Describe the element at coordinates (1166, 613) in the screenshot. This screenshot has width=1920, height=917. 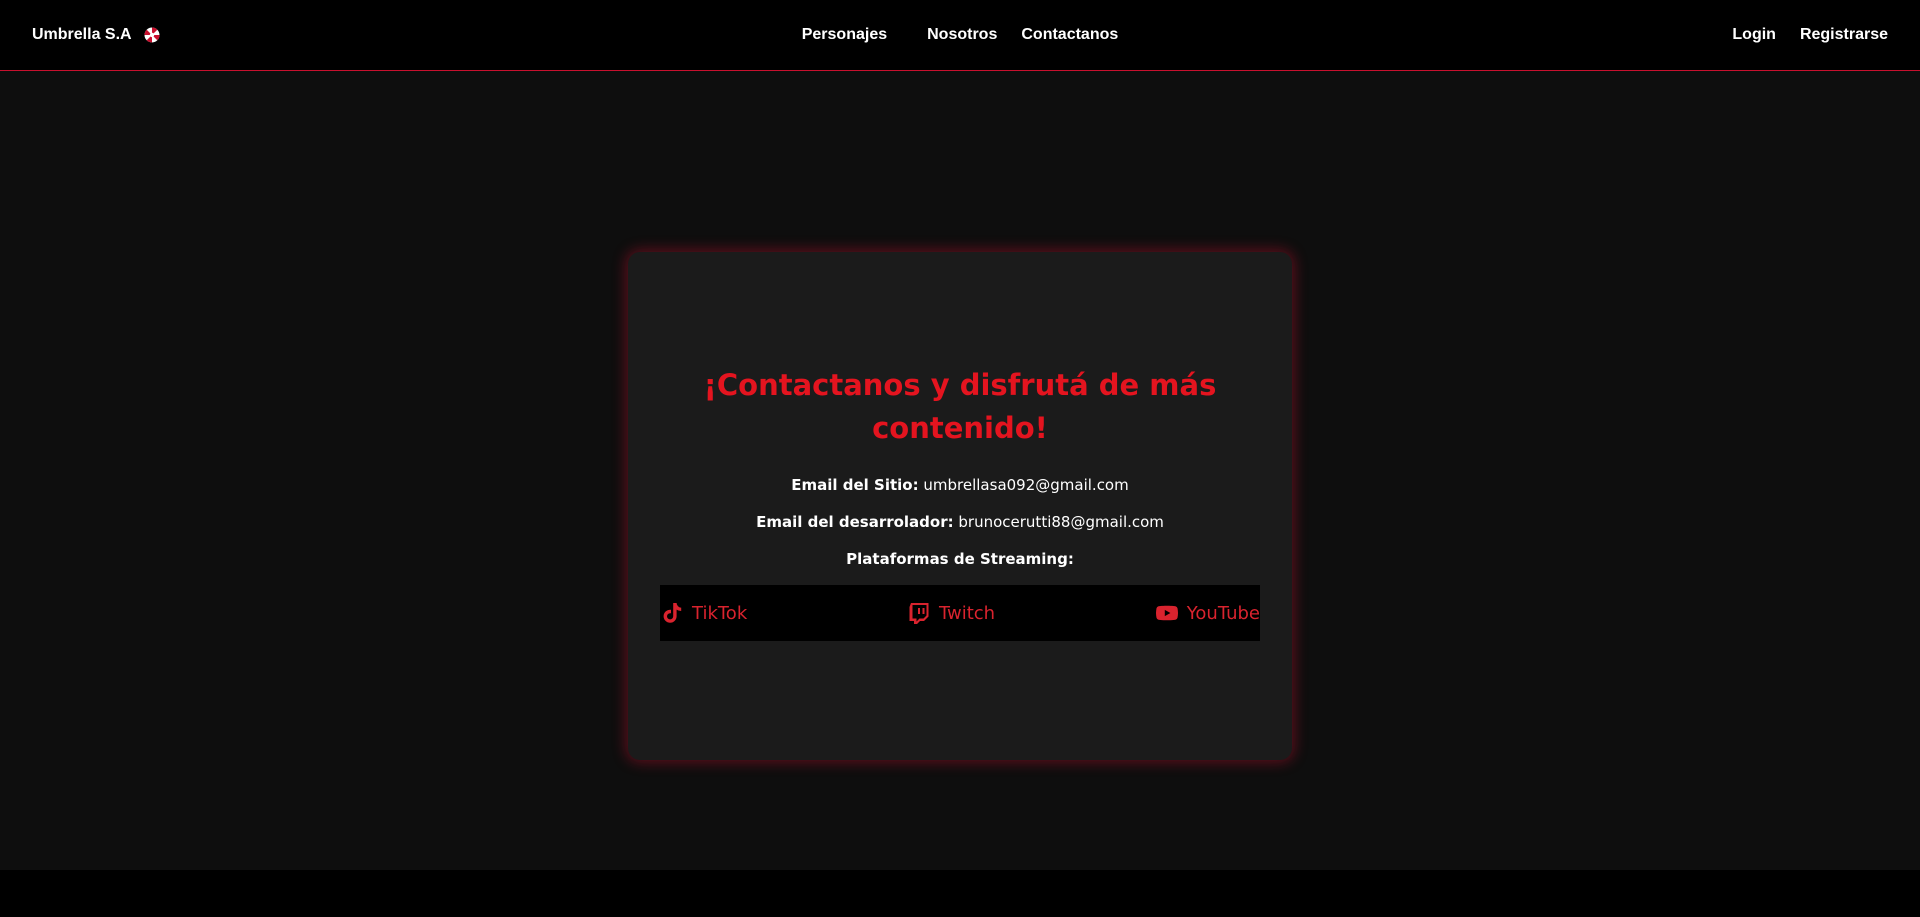
I see `youtube-icon` at that location.